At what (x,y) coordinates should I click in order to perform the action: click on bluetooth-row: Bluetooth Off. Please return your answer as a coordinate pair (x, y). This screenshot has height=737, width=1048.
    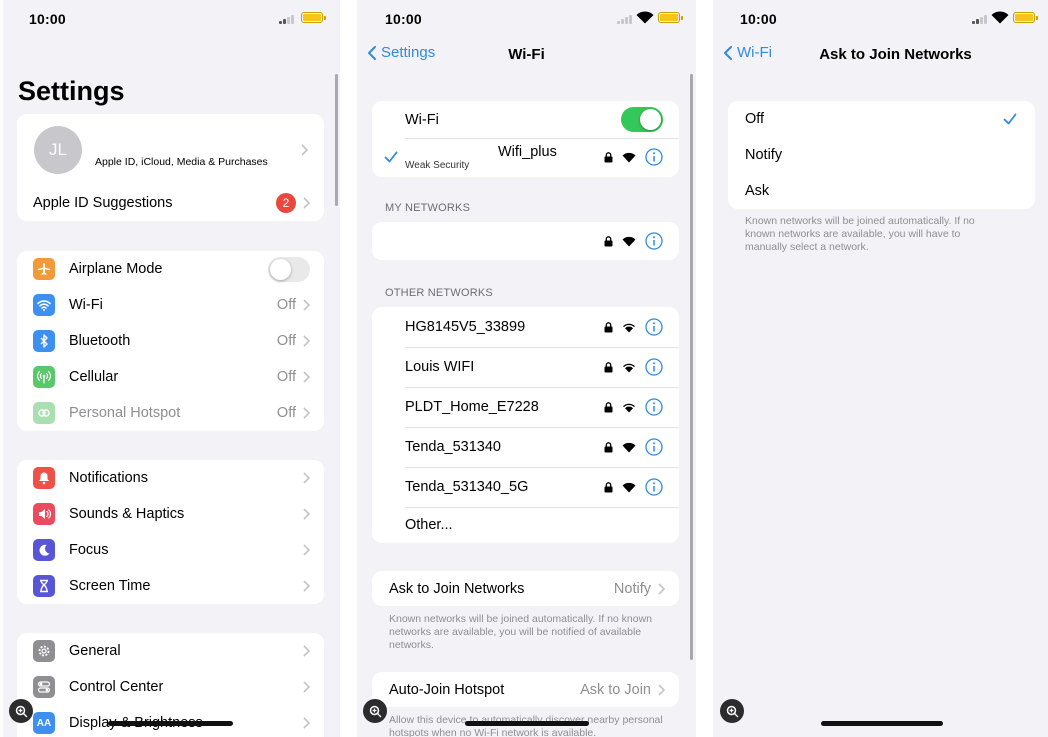
    Looking at the image, I should click on (170, 341).